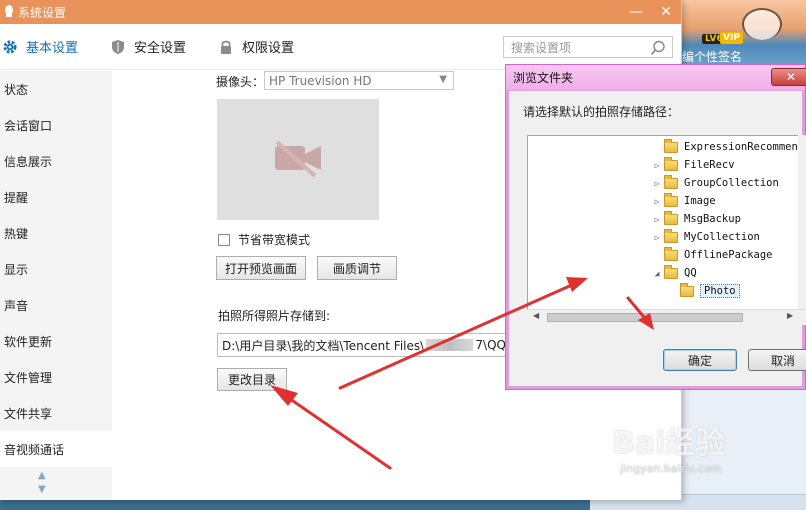 The height and width of the screenshot is (510, 806). I want to click on close-button: ✕, so click(666, 12).